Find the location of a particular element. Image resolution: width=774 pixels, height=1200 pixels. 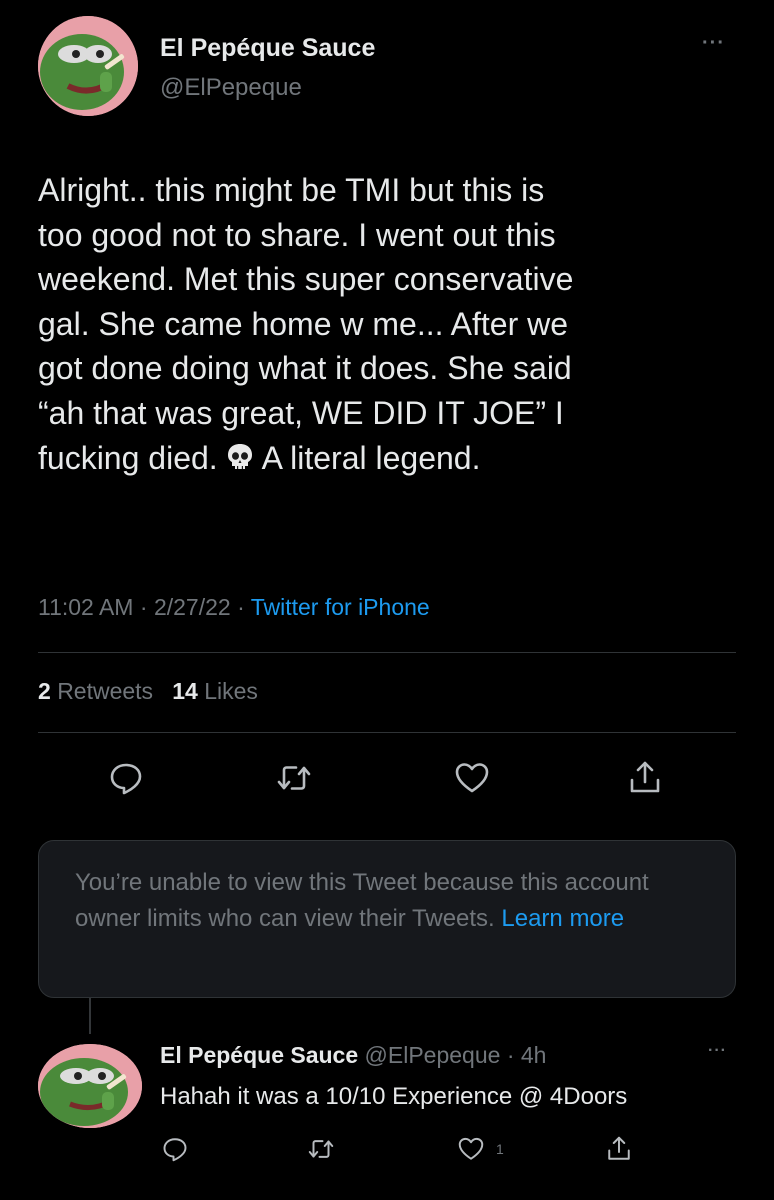

retweets-label: Retweets is located at coordinates (105, 691).